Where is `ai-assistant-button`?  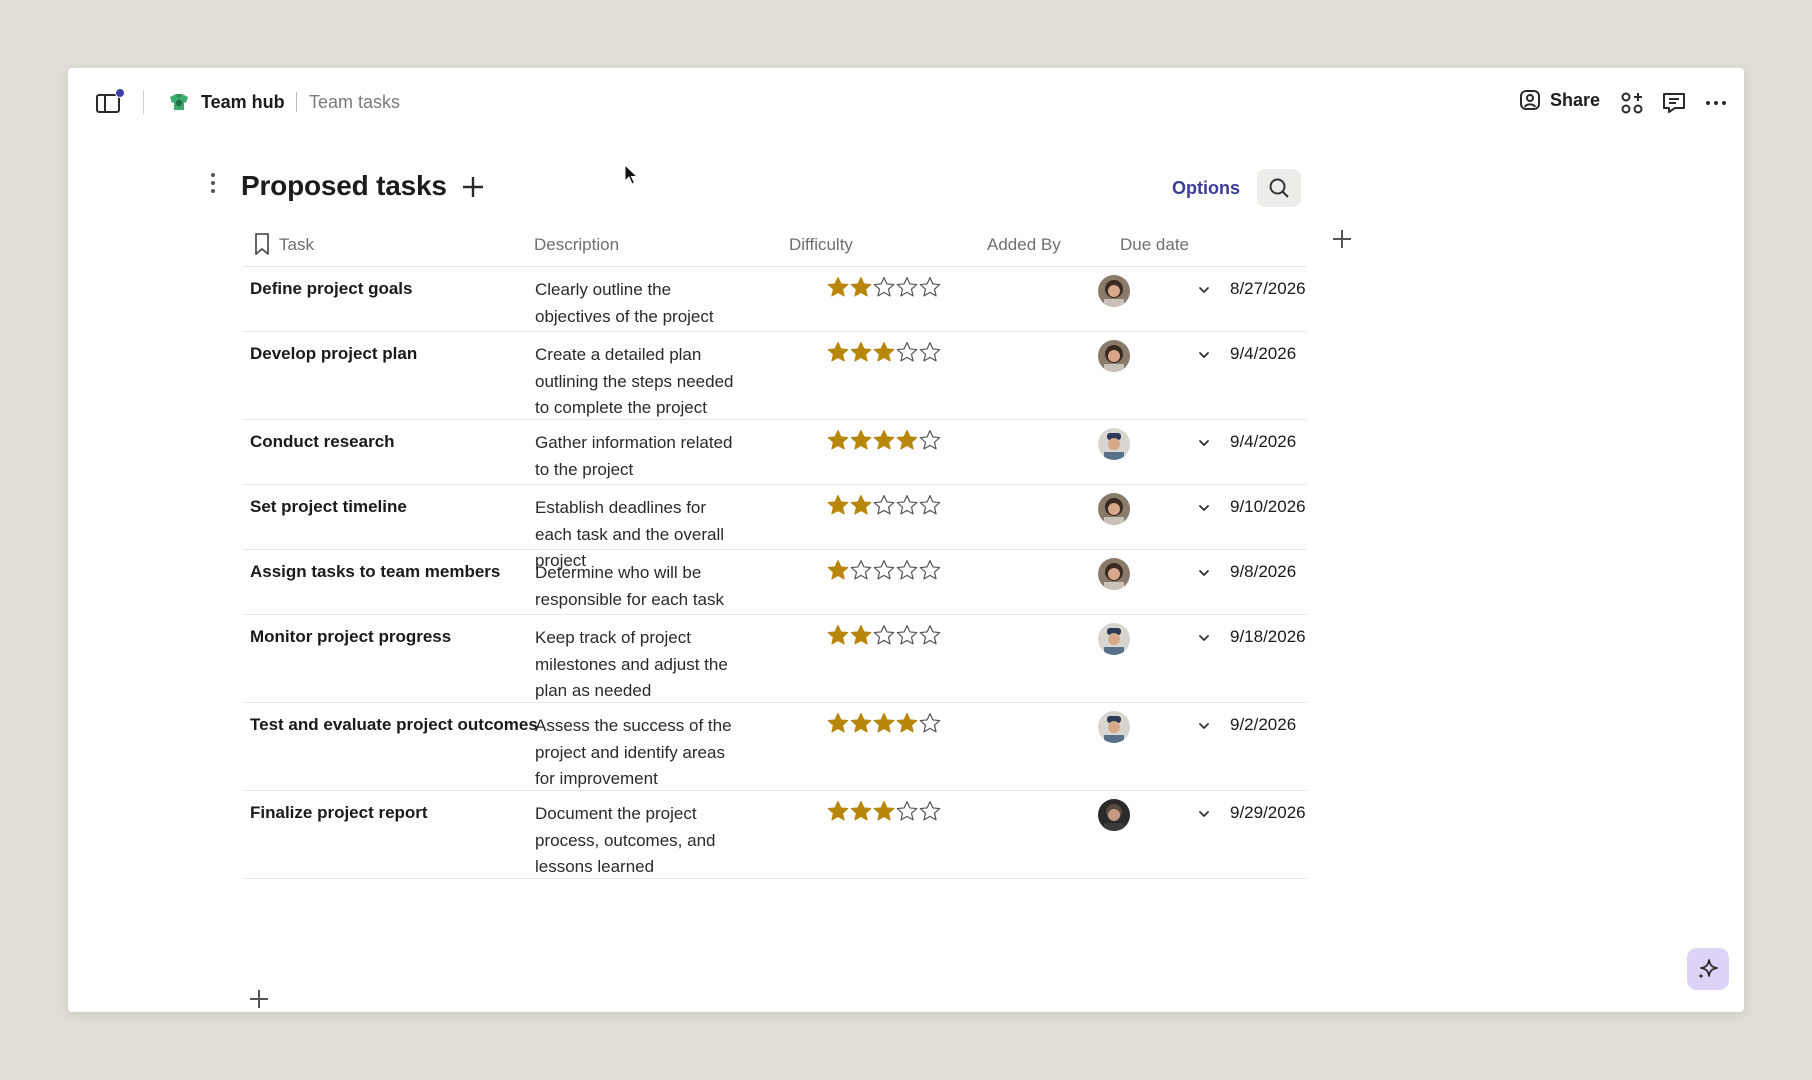 ai-assistant-button is located at coordinates (1708, 969).